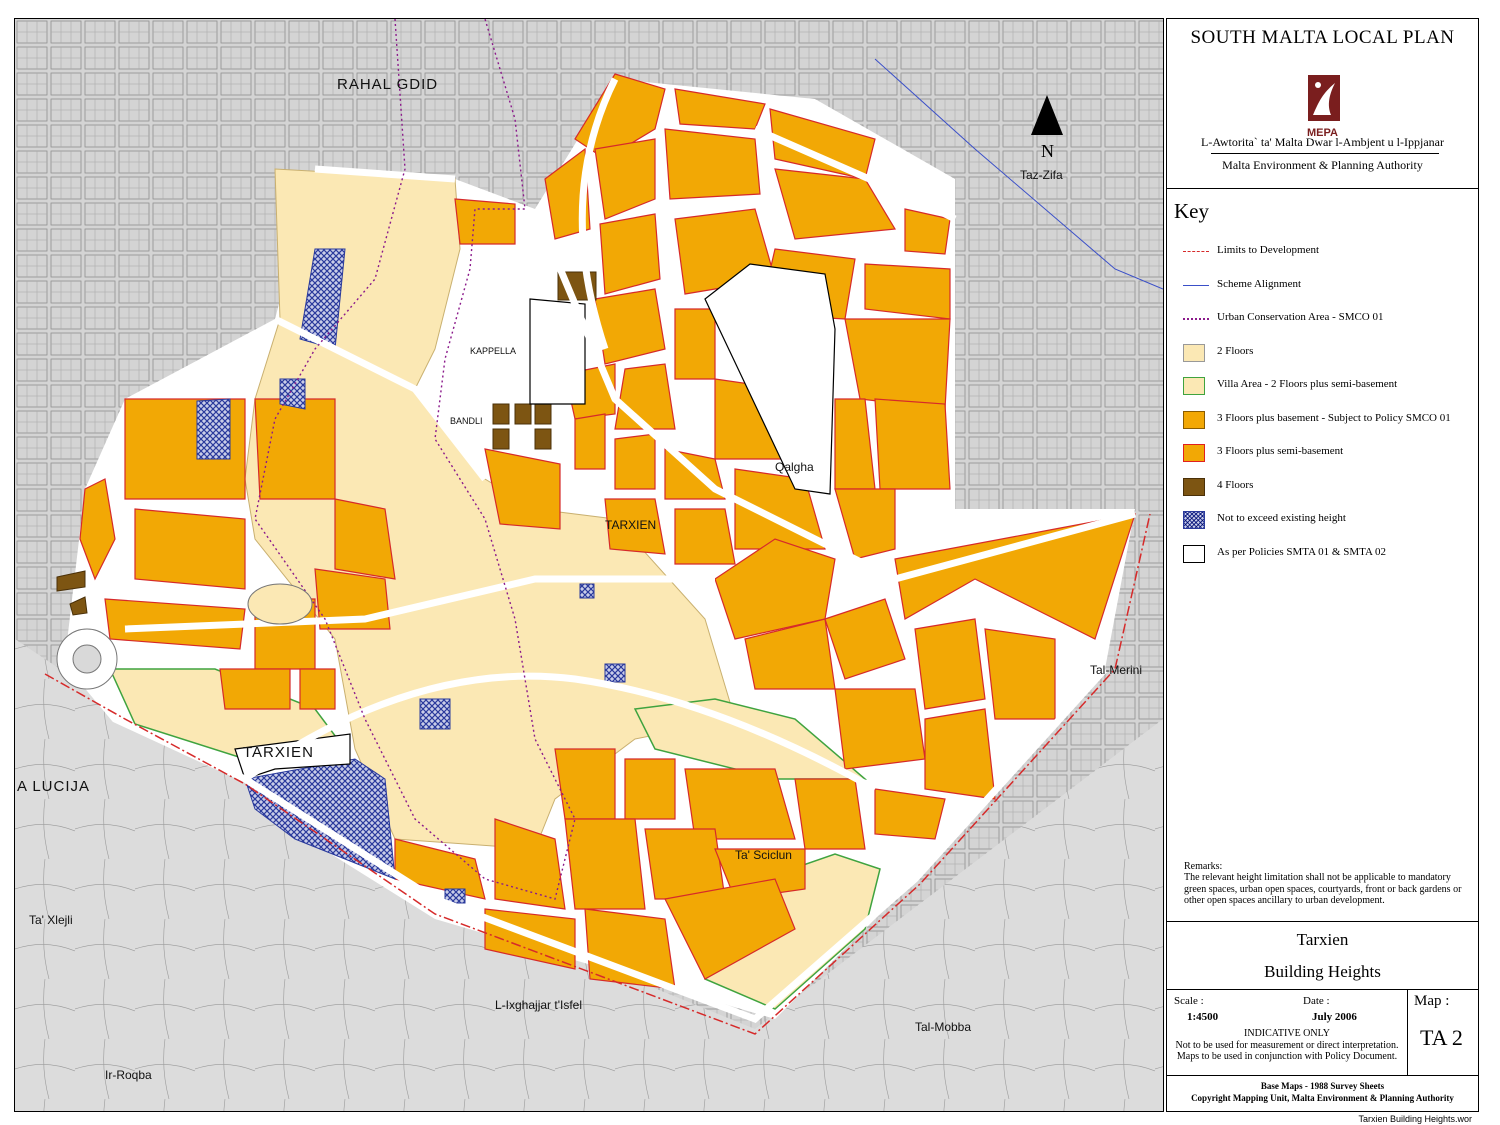 The height and width of the screenshot is (1125, 1500). I want to click on place-label-taz-zifa: Taz-Zifa, so click(1041, 175).